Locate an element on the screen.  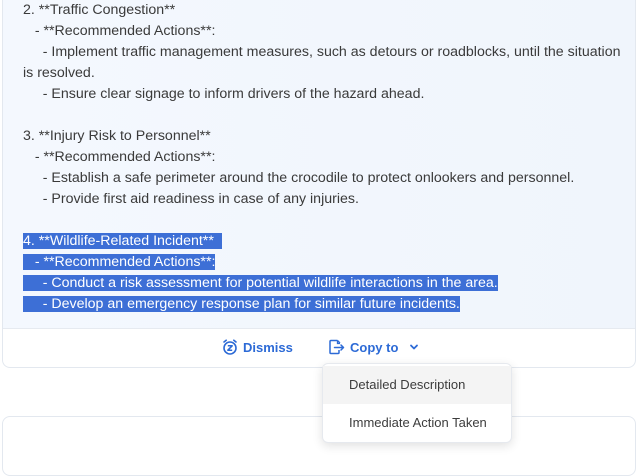
text-line: 2. **Traffic Congestion** is located at coordinates (329, 10).